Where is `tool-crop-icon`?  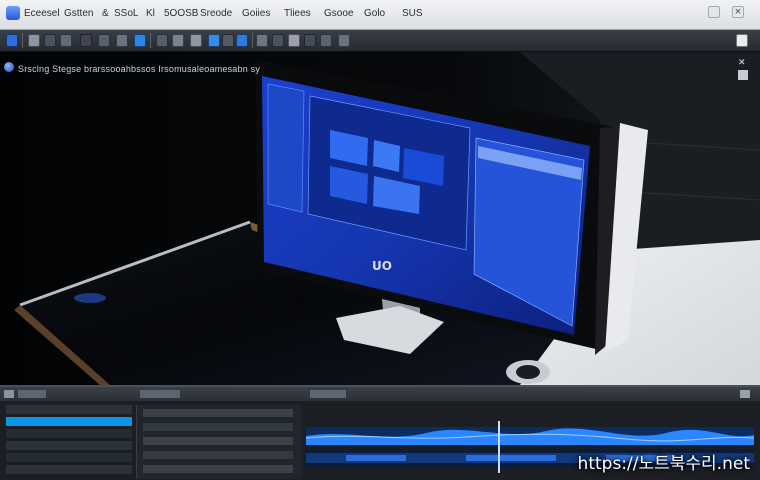
tool-crop-icon is located at coordinates (162, 40).